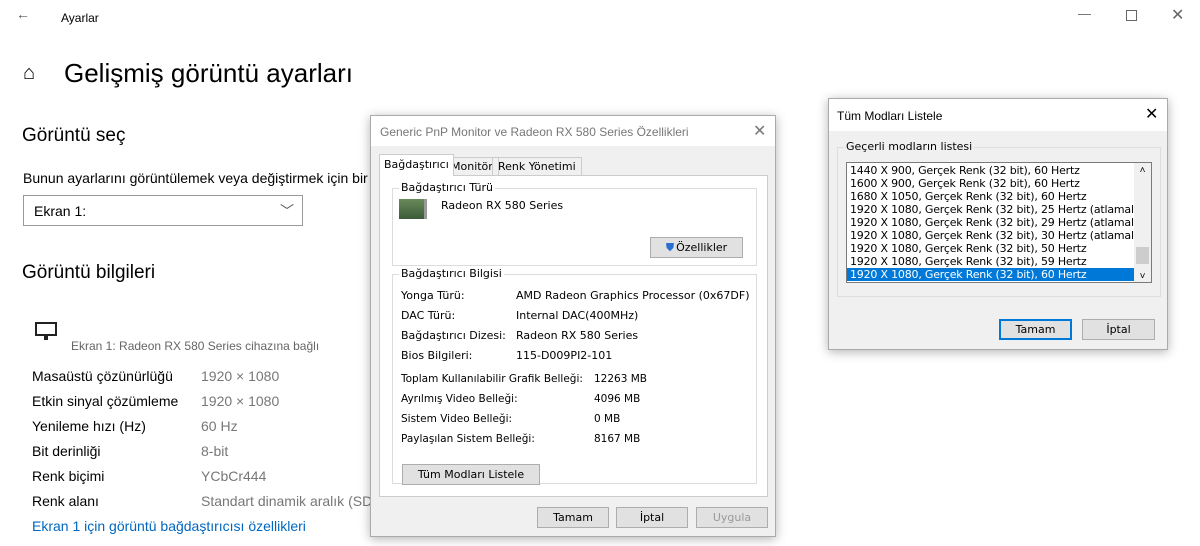 The image size is (1200, 546). I want to click on memory-key: Toplam Kullanılabilir Grafik Belleği:, so click(492, 379).